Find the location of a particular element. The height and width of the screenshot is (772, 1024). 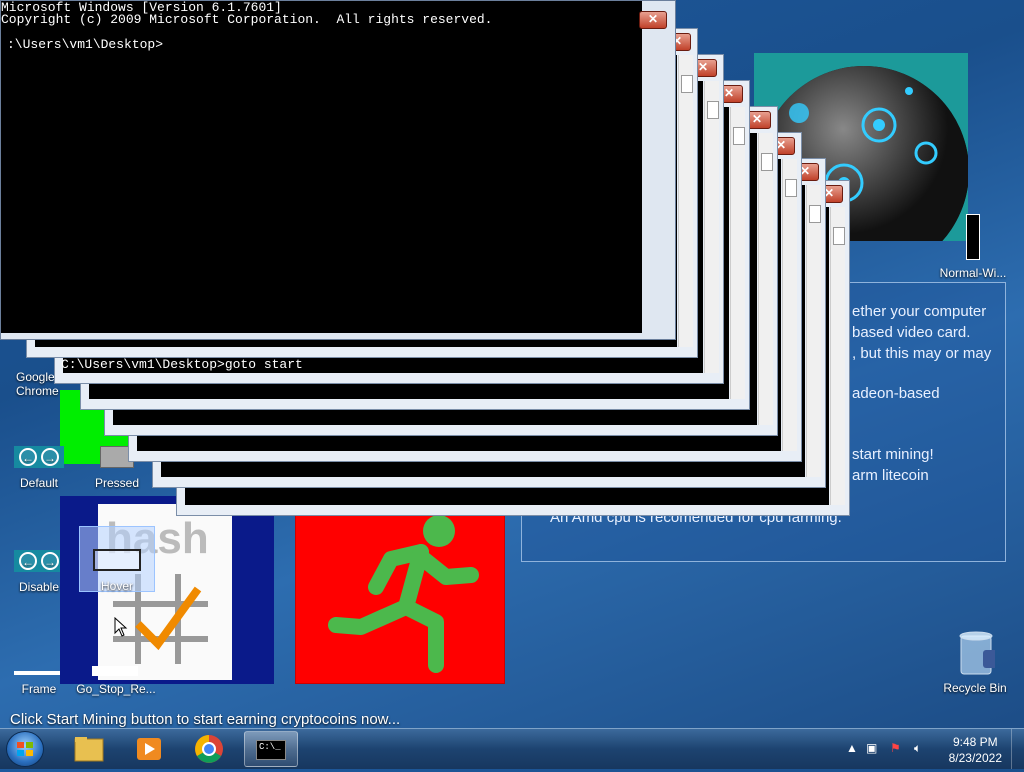

frame-label: Frame is located at coordinates (39, 689).